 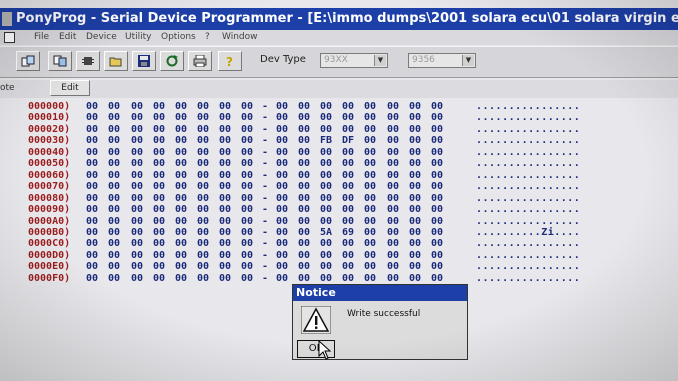 I want to click on system-menu-icon, so click(x=9, y=37).